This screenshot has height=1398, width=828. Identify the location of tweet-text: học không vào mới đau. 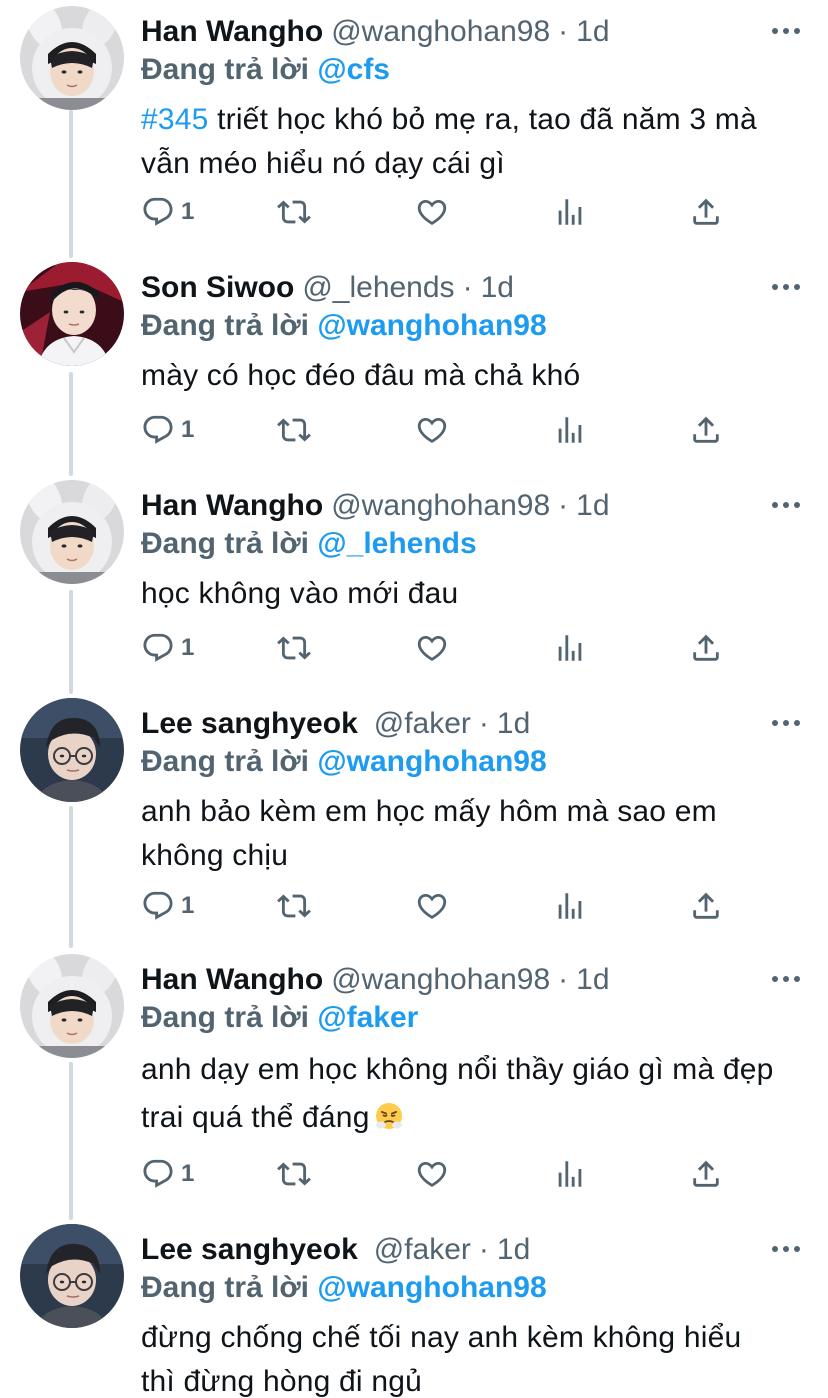
(471, 594).